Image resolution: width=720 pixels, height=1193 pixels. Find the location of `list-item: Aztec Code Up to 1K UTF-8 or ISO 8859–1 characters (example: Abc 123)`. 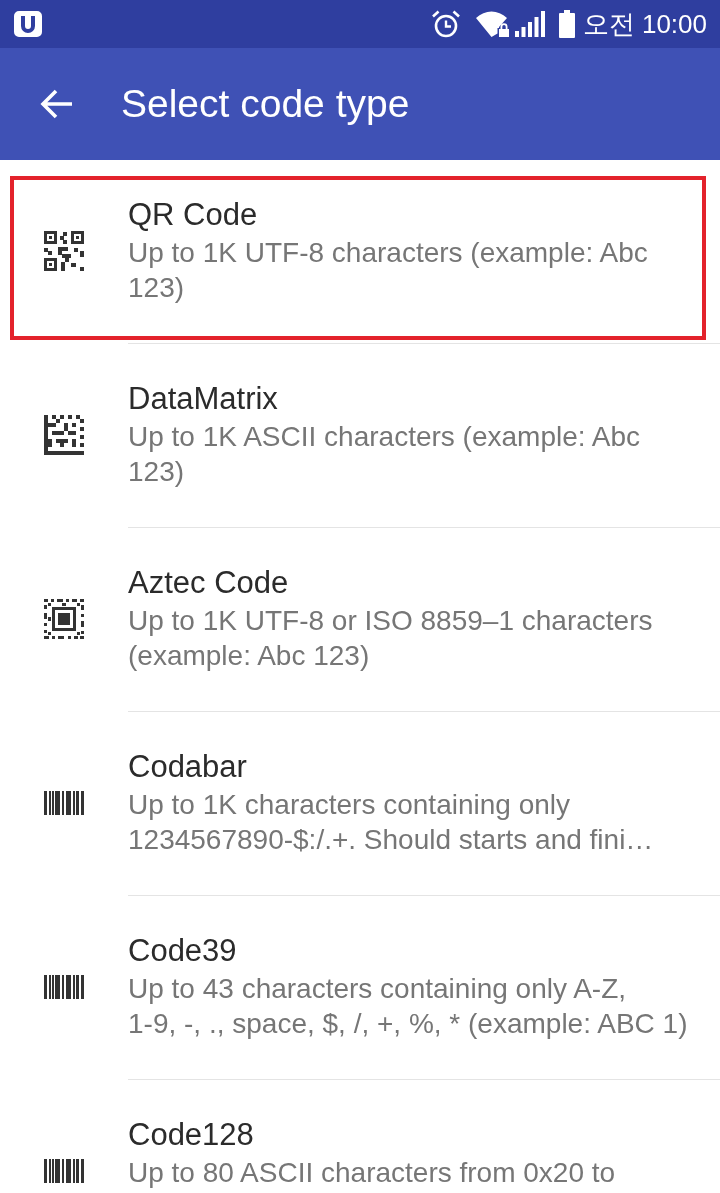

list-item: Aztec Code Up to 1K UTF-8 or ISO 8859–1 characters (example: Abc 123) is located at coordinates (358, 626).